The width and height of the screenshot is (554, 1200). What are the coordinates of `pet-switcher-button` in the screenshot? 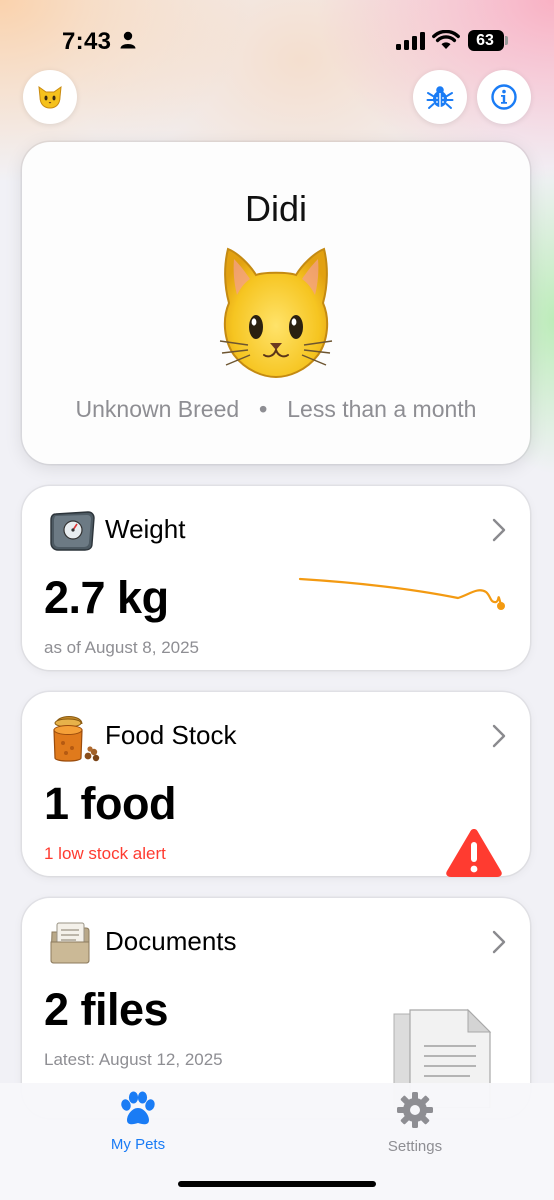 It's located at (50, 97).